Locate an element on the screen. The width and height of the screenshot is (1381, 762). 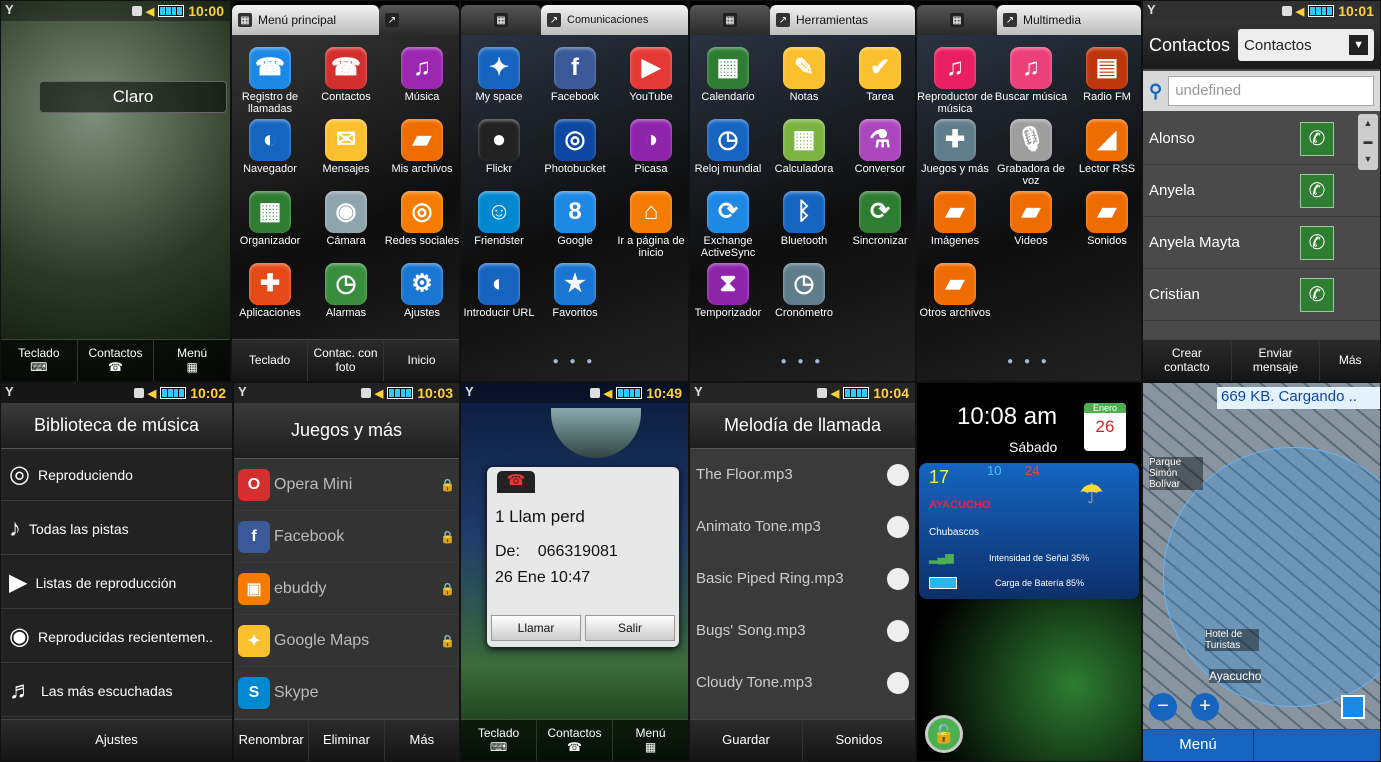
app-icon: ✚ Aplicaciones is located at coordinates (270, 291).